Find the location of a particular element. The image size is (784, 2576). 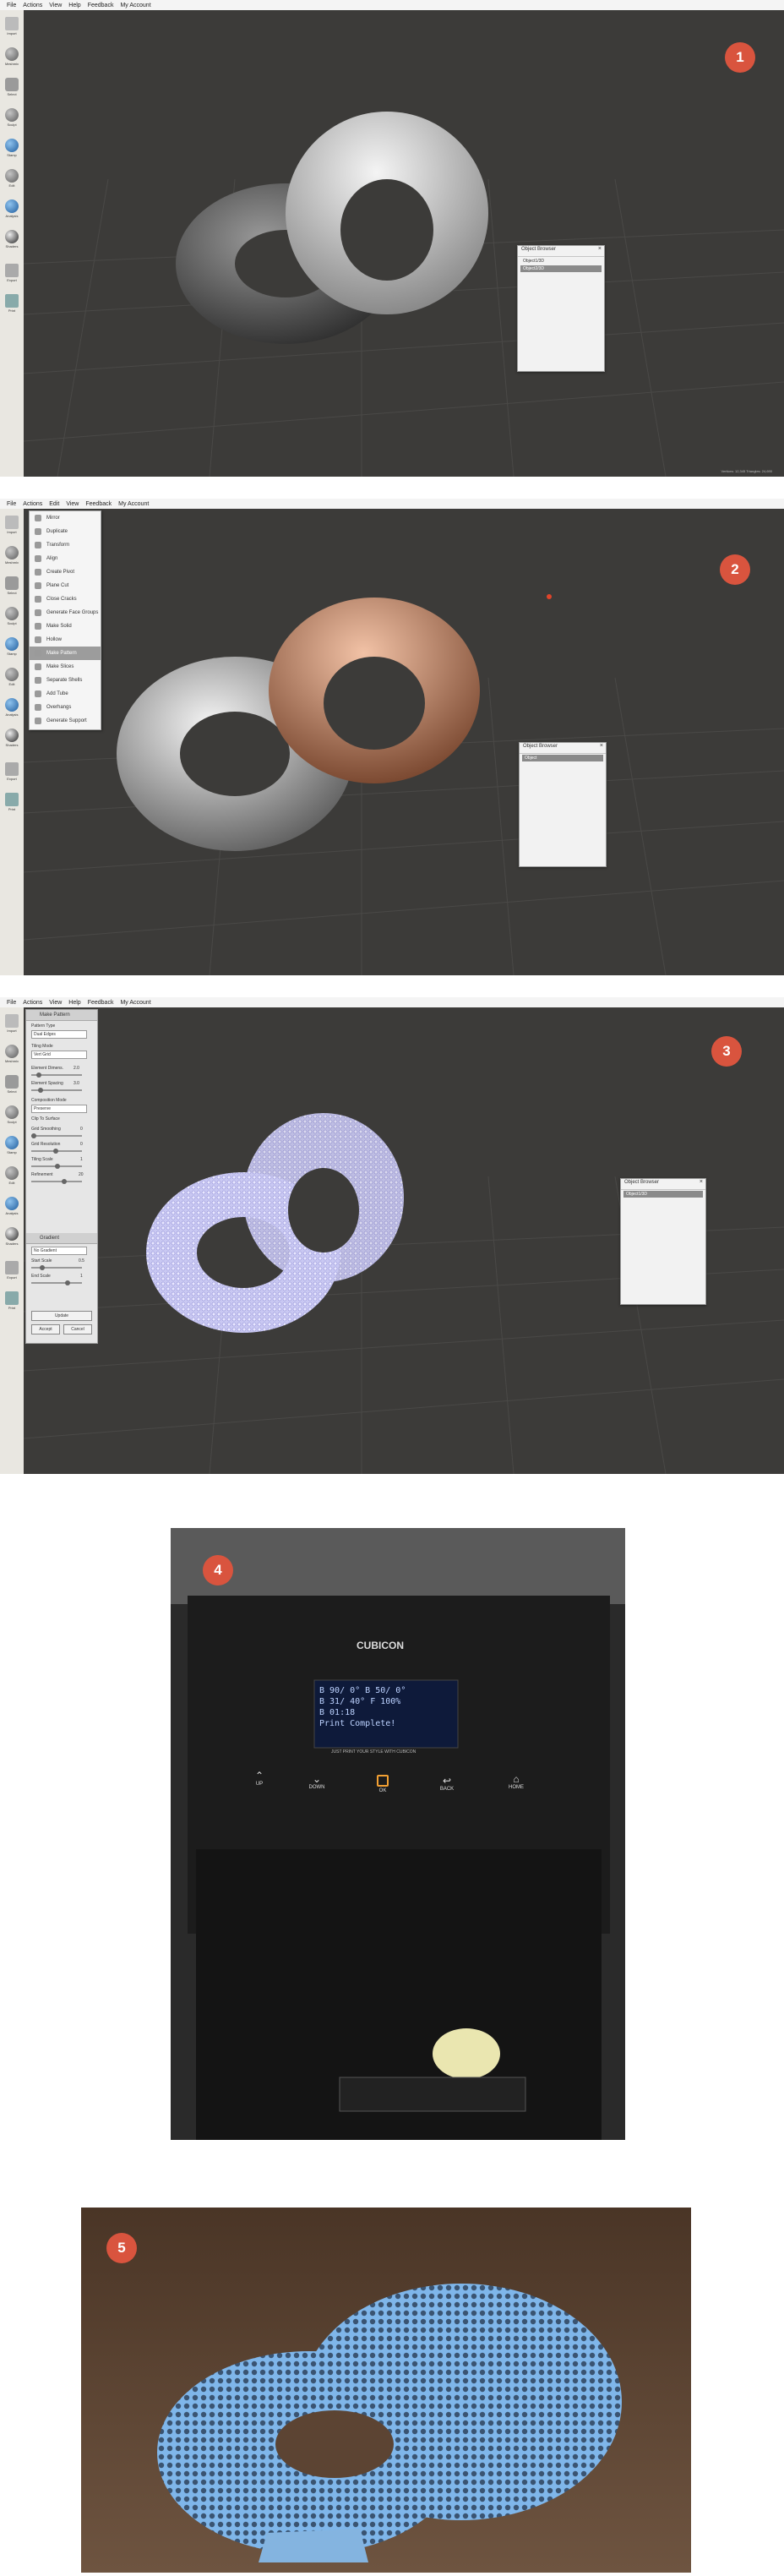

context-menu-item: Transform is located at coordinates (65, 545).